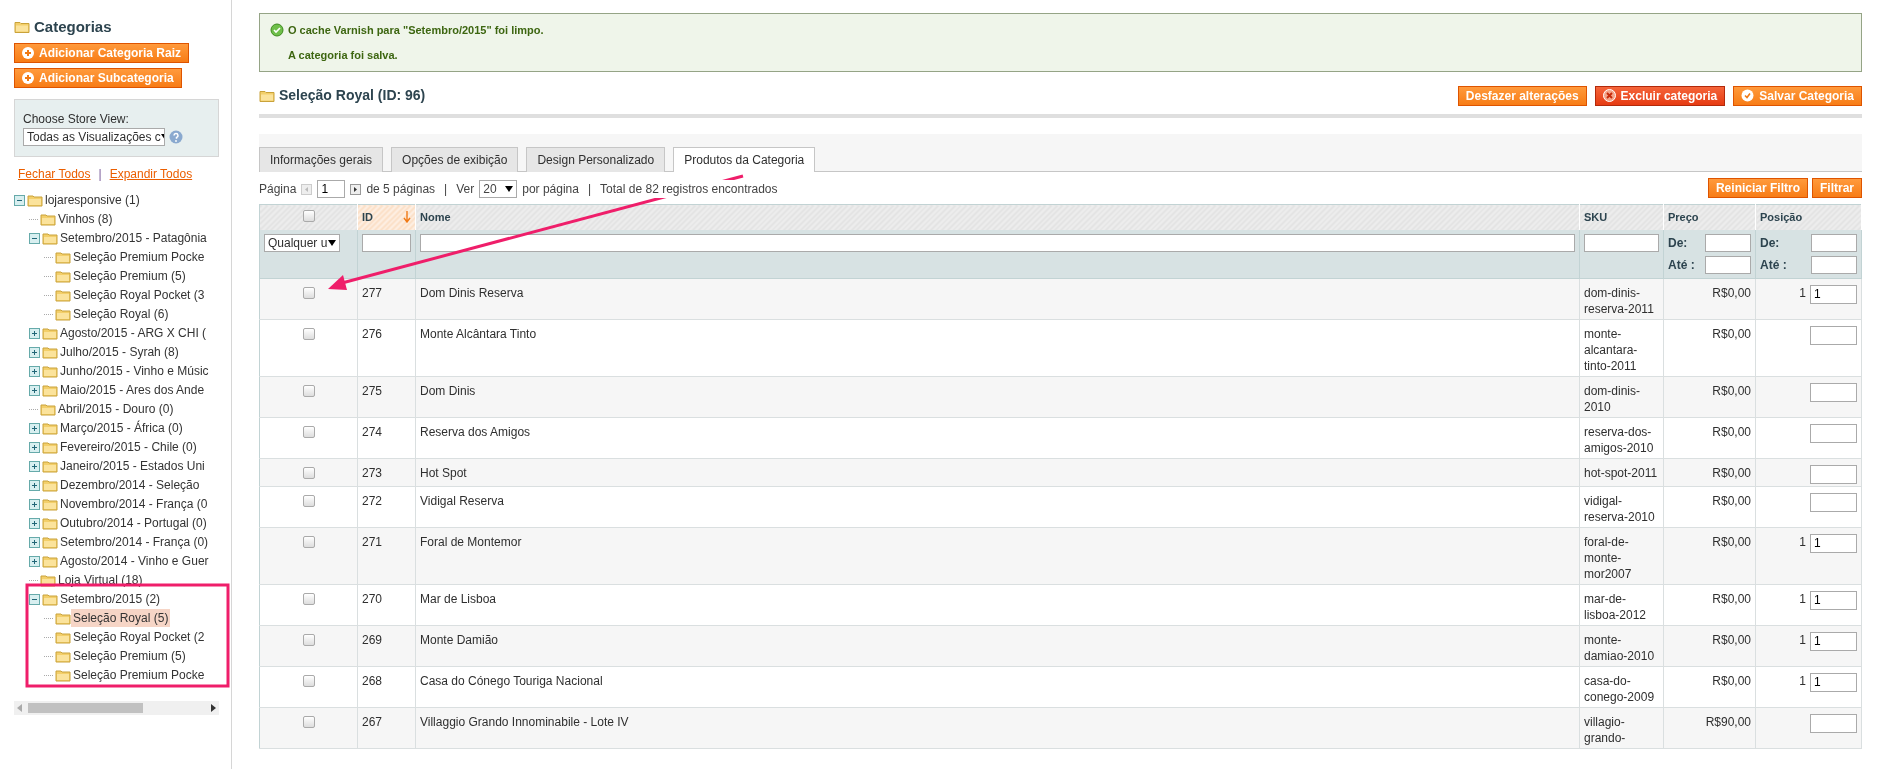  What do you see at coordinates (128, 447) in the screenshot?
I see `tree-item: Fevereiro/2015 - Chile (0)` at bounding box center [128, 447].